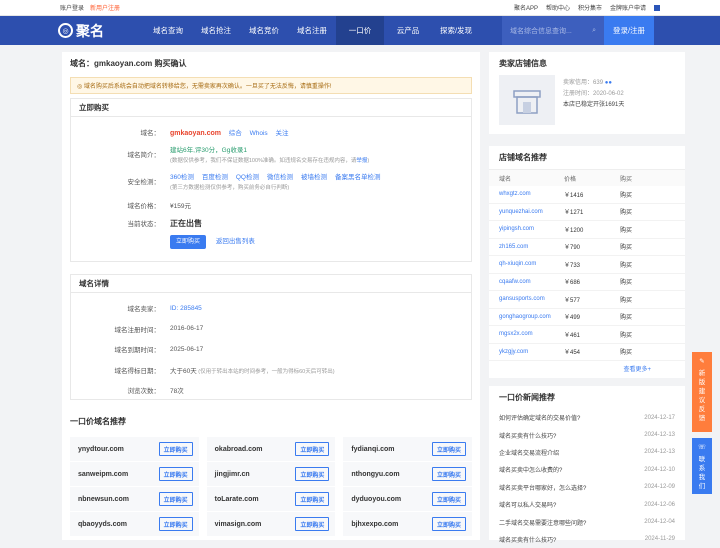  Describe the element at coordinates (101, 31) in the screenshot. I see `logo: ◎ 聚名` at that location.